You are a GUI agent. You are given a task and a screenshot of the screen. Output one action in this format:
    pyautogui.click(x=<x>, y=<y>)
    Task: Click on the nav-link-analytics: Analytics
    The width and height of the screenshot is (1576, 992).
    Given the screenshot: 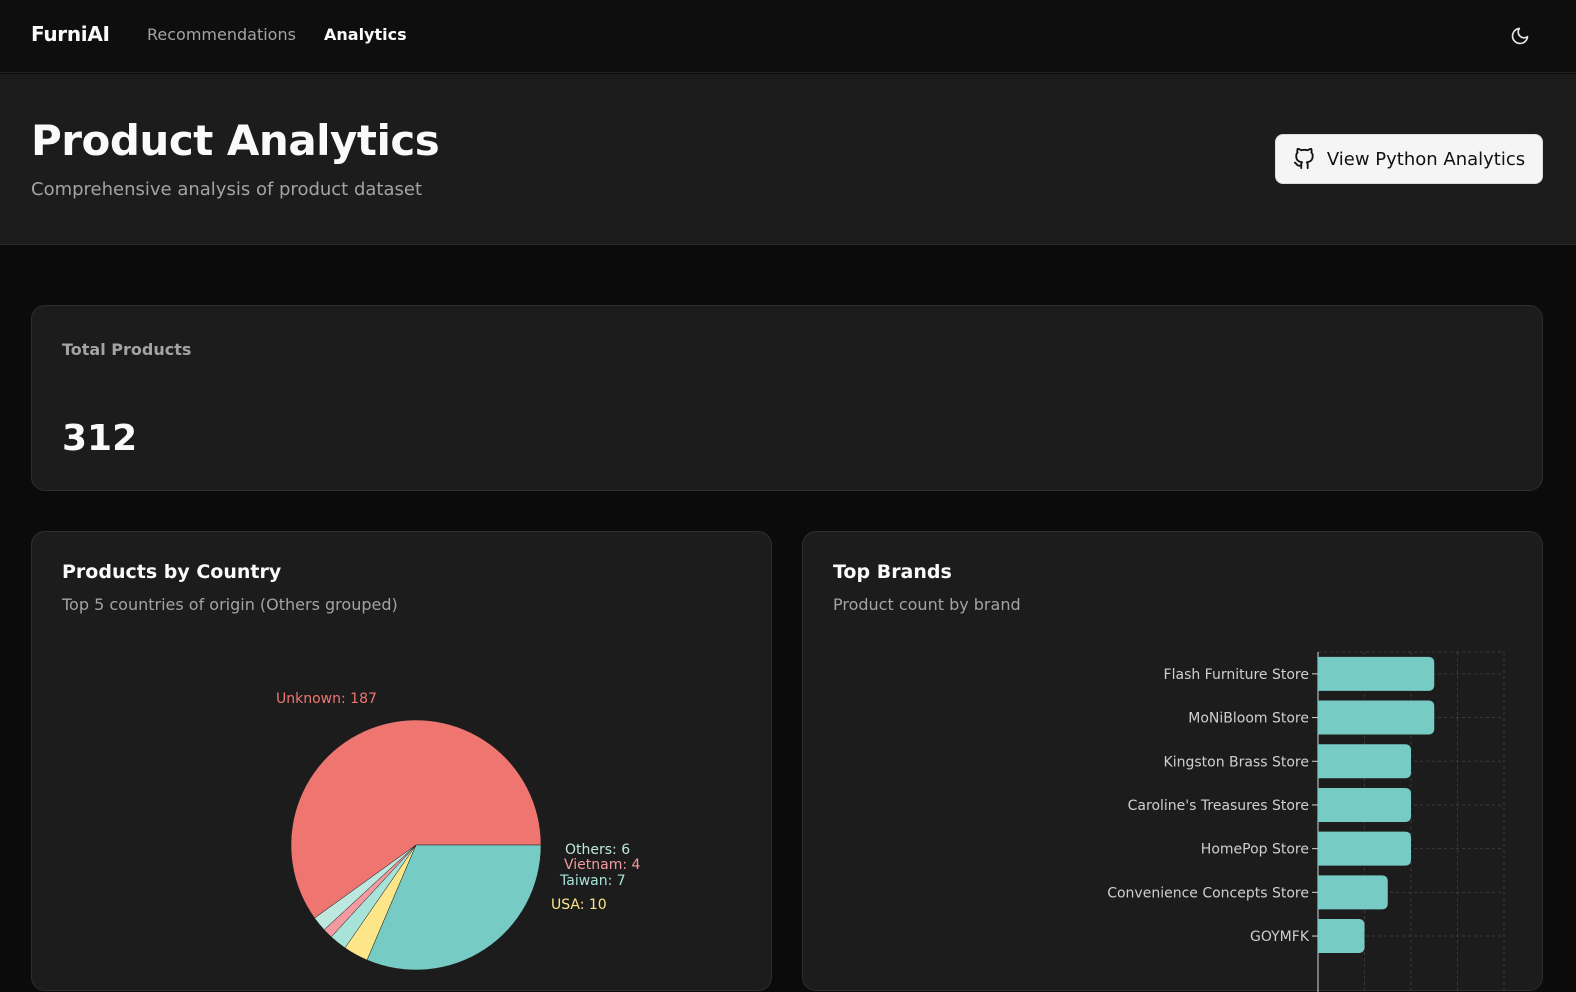 What is the action you would take?
    pyautogui.click(x=365, y=34)
    